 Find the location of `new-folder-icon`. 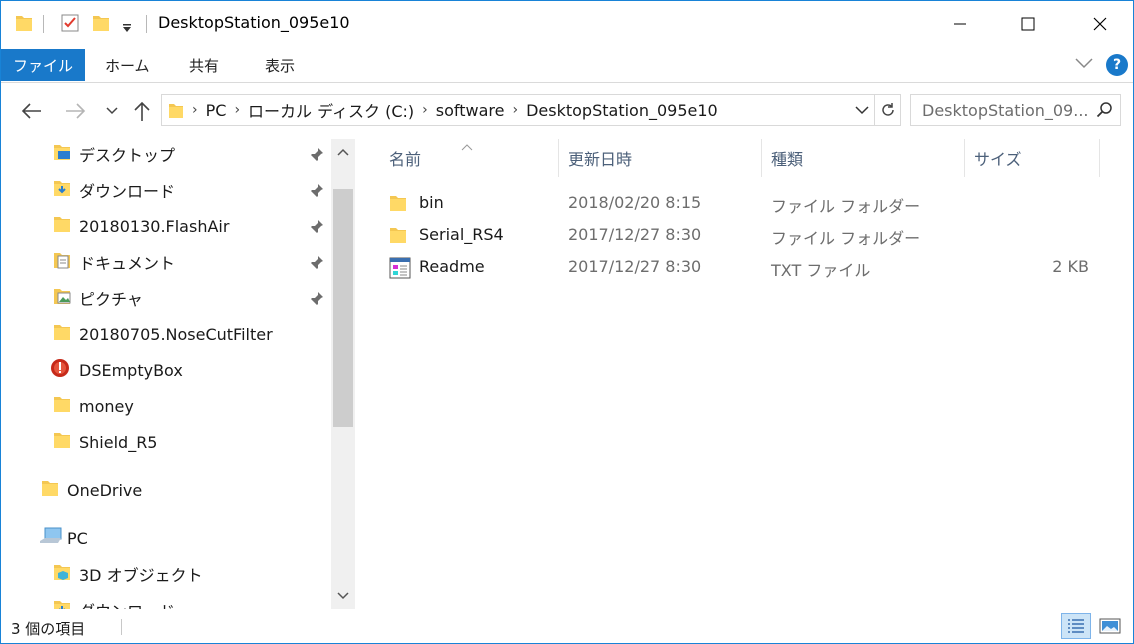

new-folder-icon is located at coordinates (101, 25).